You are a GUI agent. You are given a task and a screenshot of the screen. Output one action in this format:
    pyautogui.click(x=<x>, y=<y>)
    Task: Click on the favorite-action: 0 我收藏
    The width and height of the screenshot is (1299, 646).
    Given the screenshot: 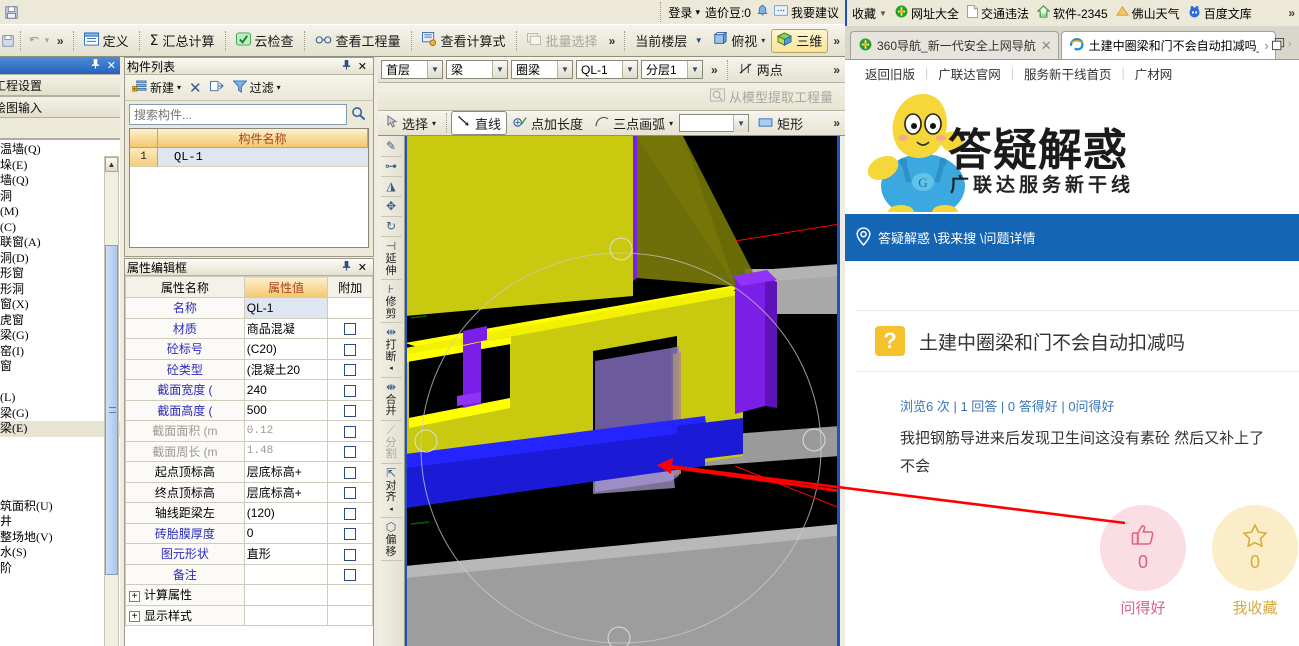 What is the action you would take?
    pyautogui.click(x=1255, y=570)
    